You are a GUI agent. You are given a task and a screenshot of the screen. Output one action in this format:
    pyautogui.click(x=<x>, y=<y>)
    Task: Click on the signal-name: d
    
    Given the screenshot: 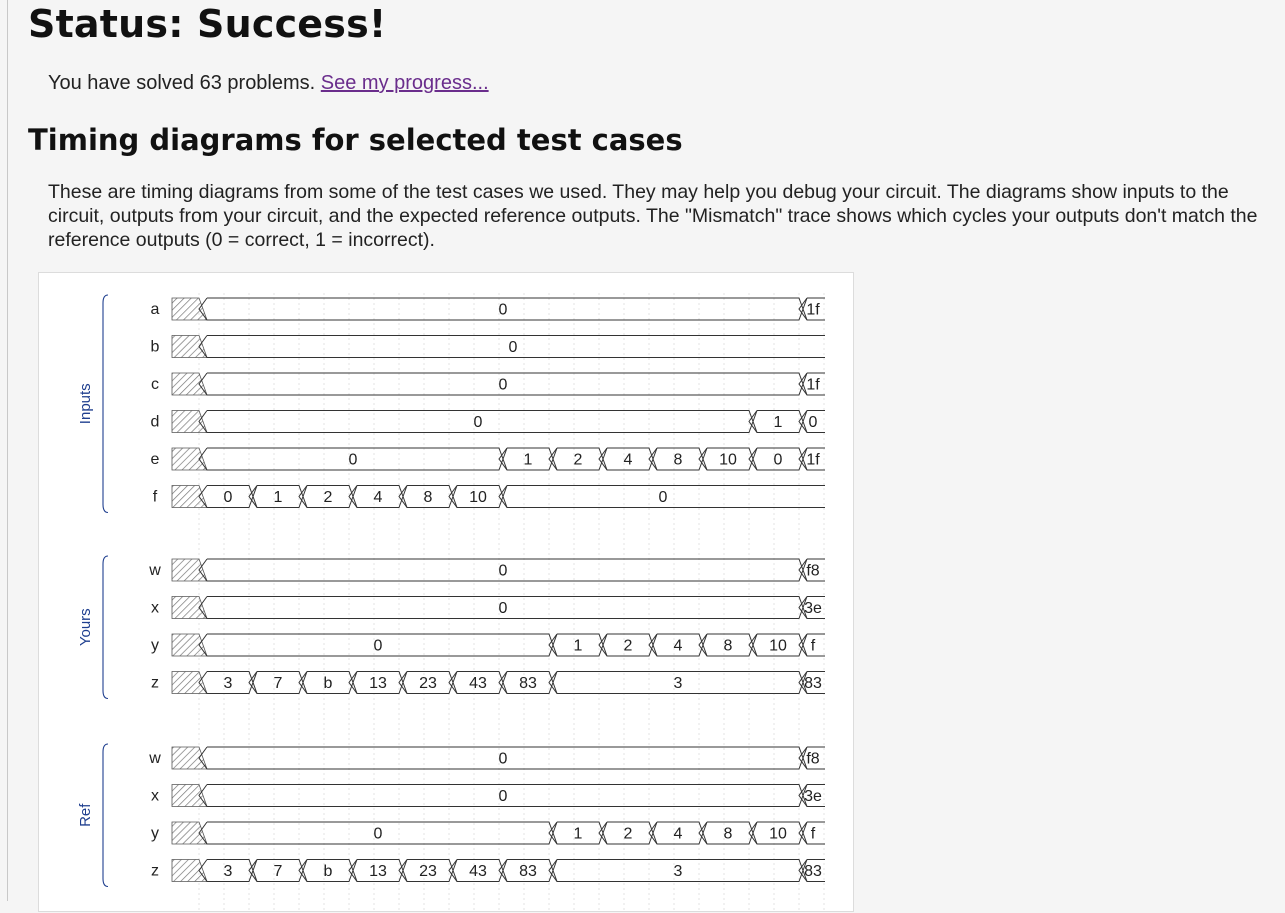 What is the action you would take?
    pyautogui.click(x=155, y=422)
    